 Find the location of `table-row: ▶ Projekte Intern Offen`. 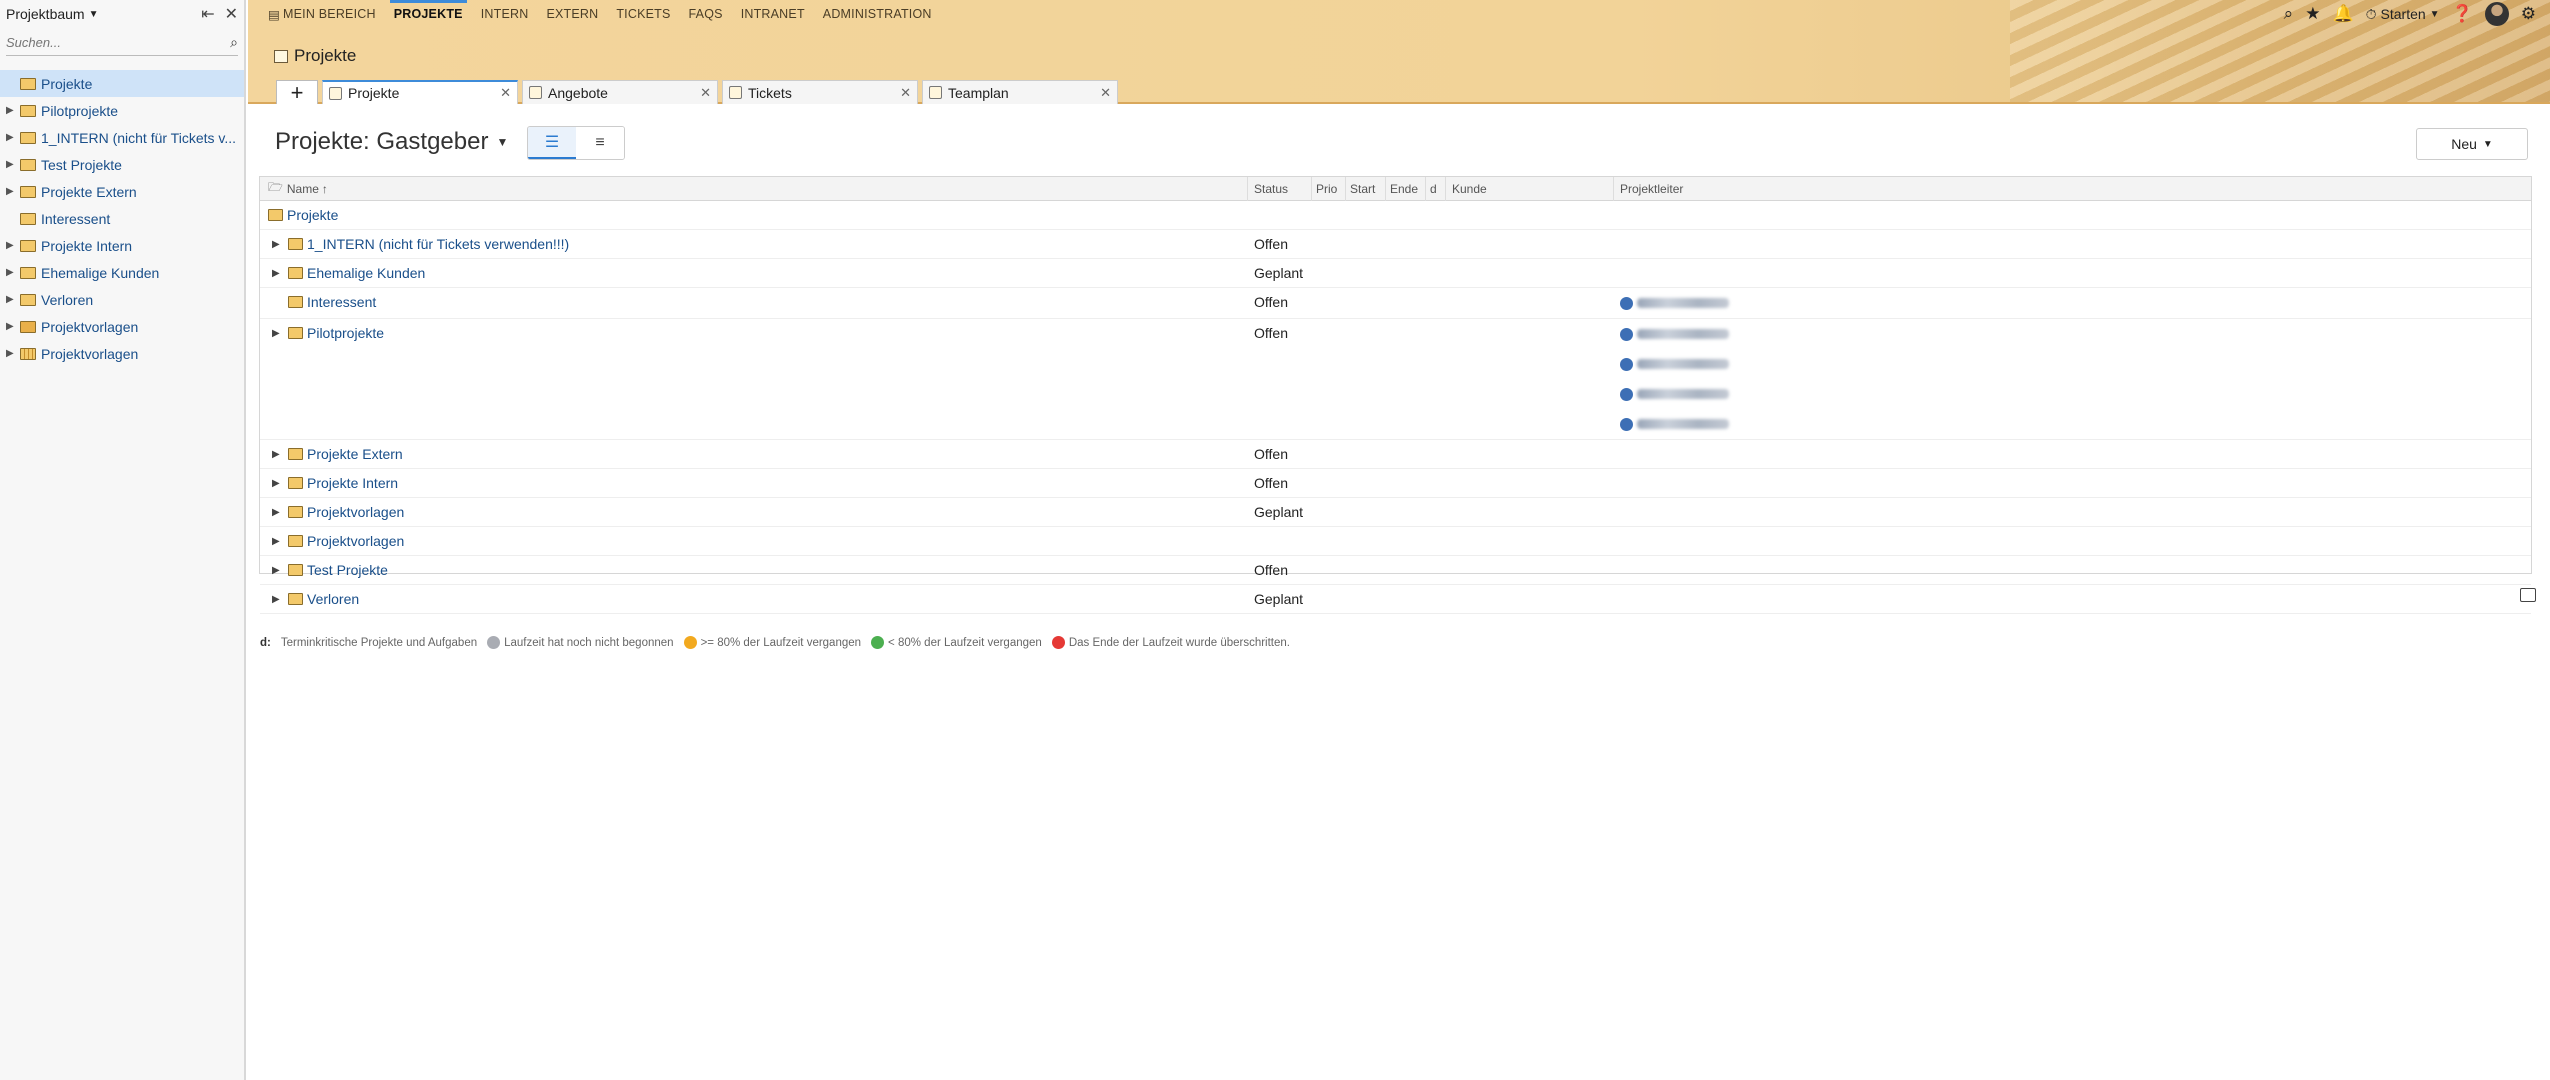

table-row: ▶ Projekte Intern Offen is located at coordinates (1395, 483).